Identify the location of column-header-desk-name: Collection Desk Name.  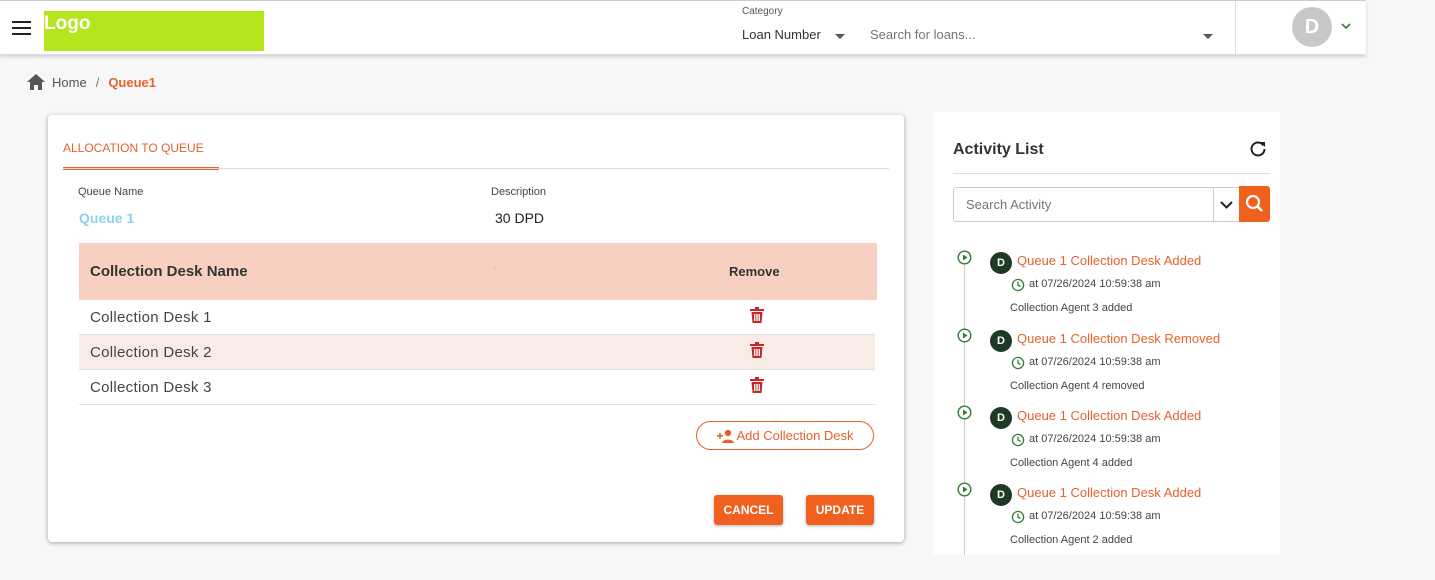
(169, 271).